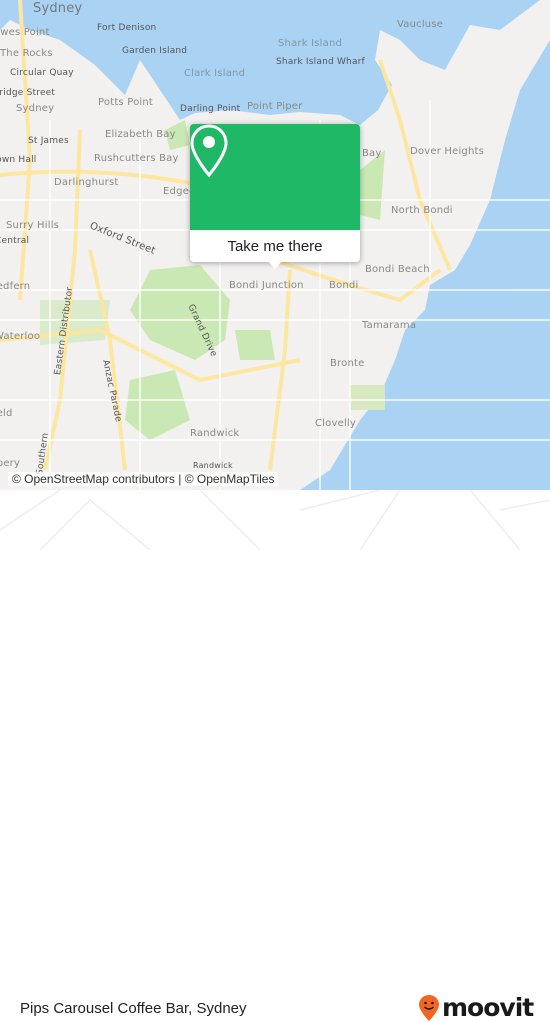 Image resolution: width=550 pixels, height=1022 pixels. What do you see at coordinates (429, 1007) in the screenshot?
I see `moovit-pin-icon` at bounding box center [429, 1007].